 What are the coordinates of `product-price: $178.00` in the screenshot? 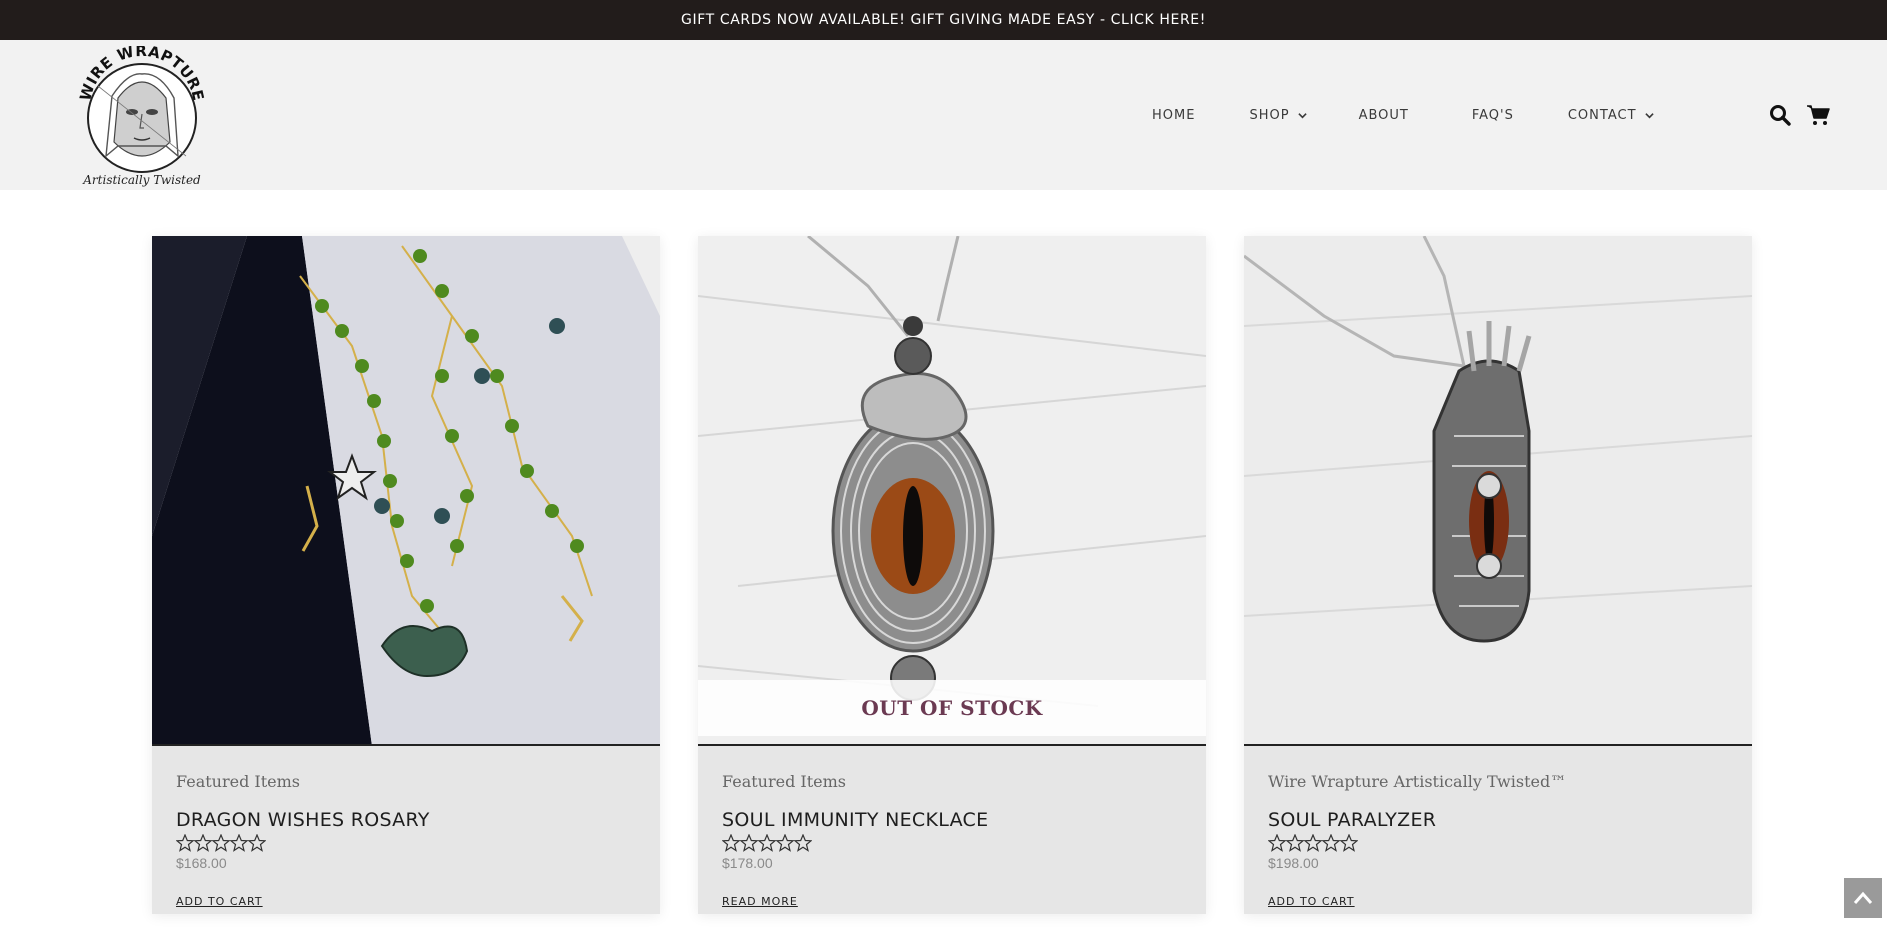 It's located at (747, 863).